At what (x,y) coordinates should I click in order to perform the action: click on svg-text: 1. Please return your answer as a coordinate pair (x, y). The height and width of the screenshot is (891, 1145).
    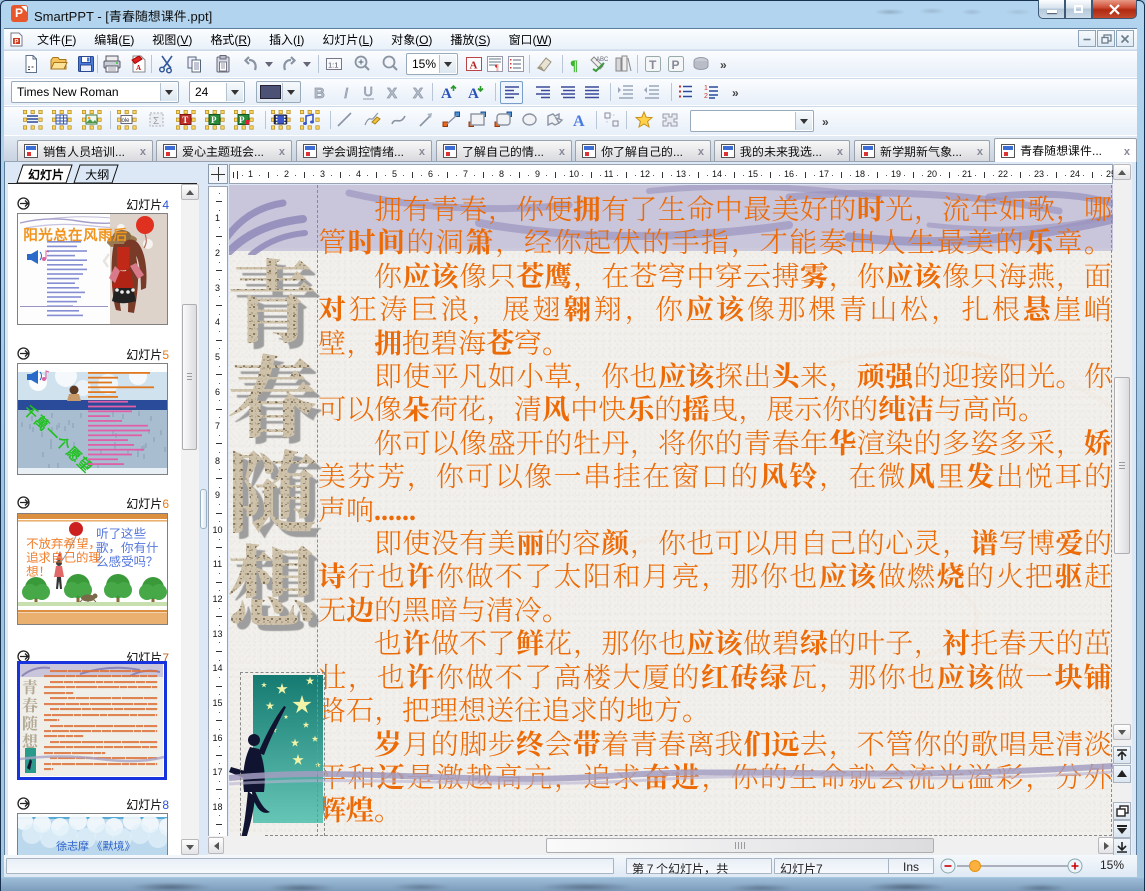
    Looking at the image, I should click on (706, 88).